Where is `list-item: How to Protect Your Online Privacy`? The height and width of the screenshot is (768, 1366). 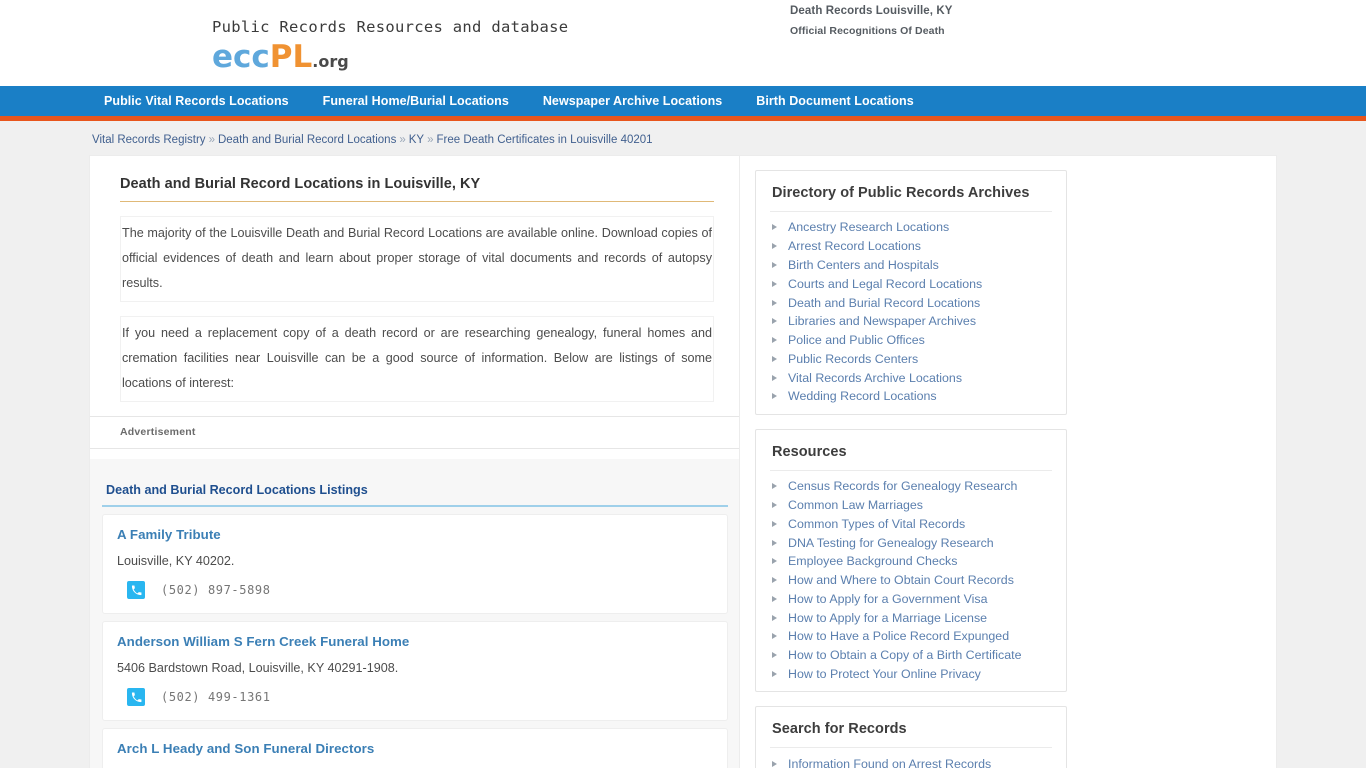 list-item: How to Protect Your Online Privacy is located at coordinates (911, 674).